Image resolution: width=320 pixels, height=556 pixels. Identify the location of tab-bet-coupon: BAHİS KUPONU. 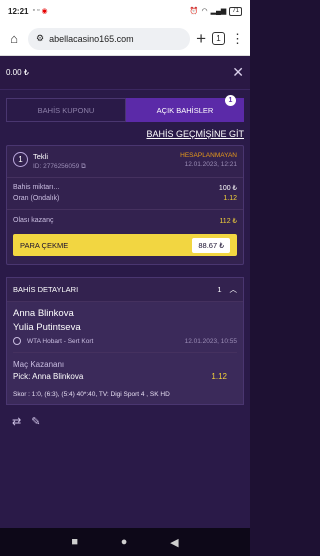
(66, 110).